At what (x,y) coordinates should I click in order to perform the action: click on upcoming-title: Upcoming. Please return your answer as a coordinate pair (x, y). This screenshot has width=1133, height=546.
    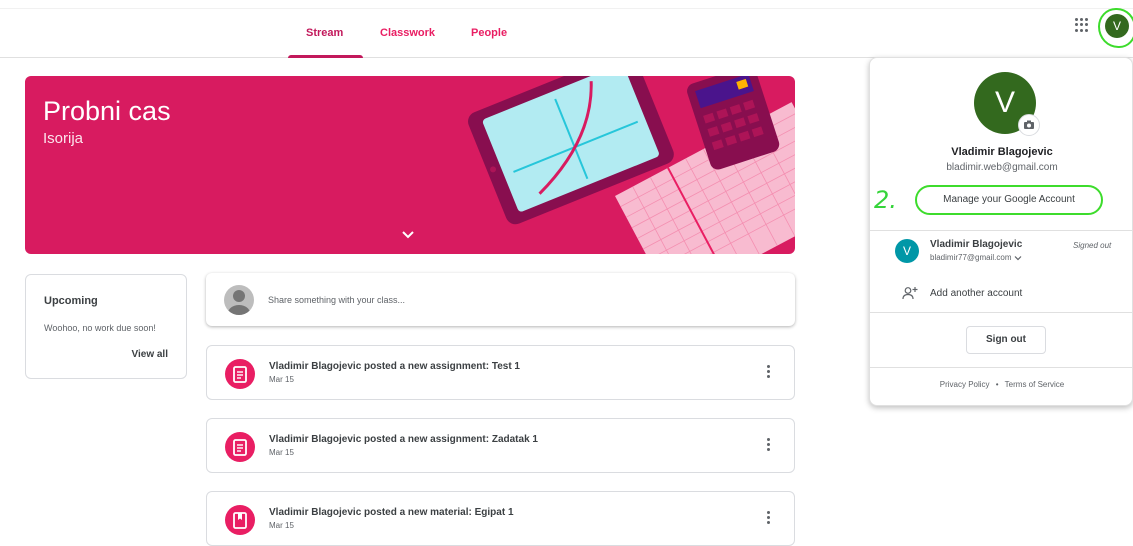
    Looking at the image, I should click on (71, 301).